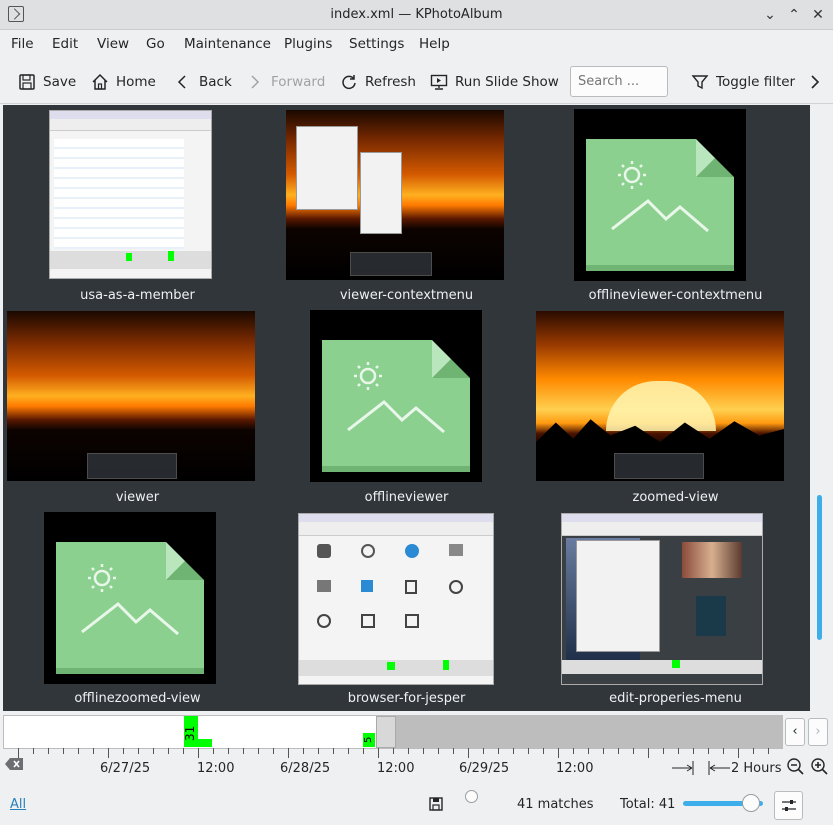 The image size is (833, 825). What do you see at coordinates (203, 82) in the screenshot?
I see `back-button: Back` at bounding box center [203, 82].